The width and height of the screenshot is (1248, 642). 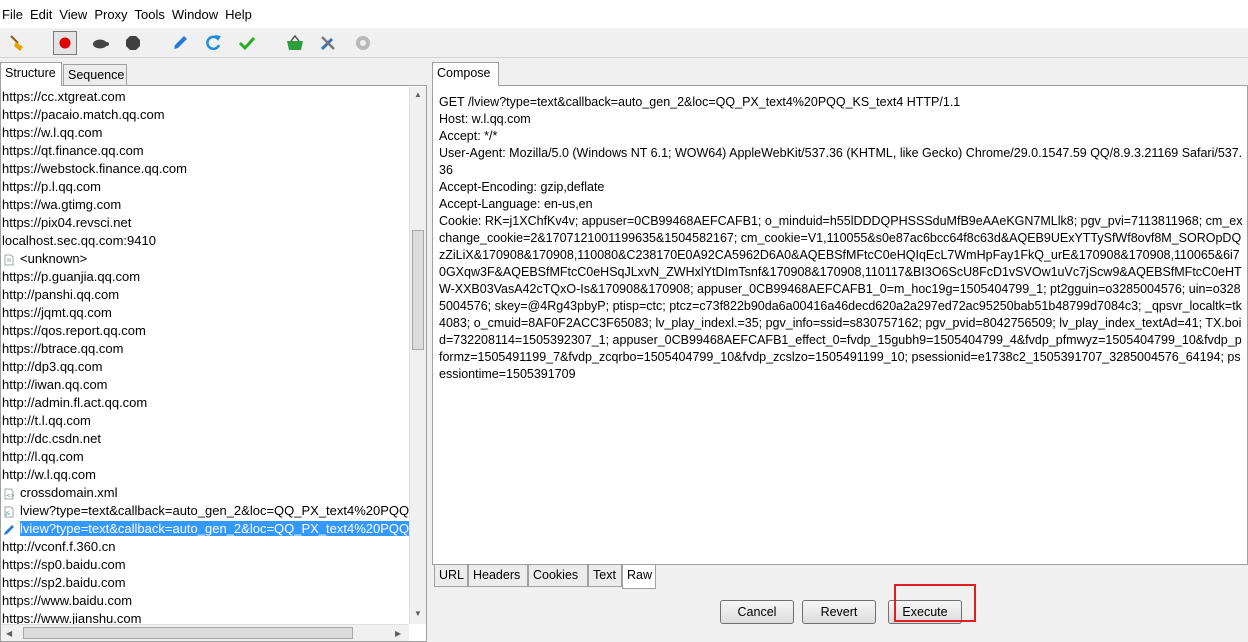 I want to click on menu-proxy: Proxy, so click(x=114, y=14).